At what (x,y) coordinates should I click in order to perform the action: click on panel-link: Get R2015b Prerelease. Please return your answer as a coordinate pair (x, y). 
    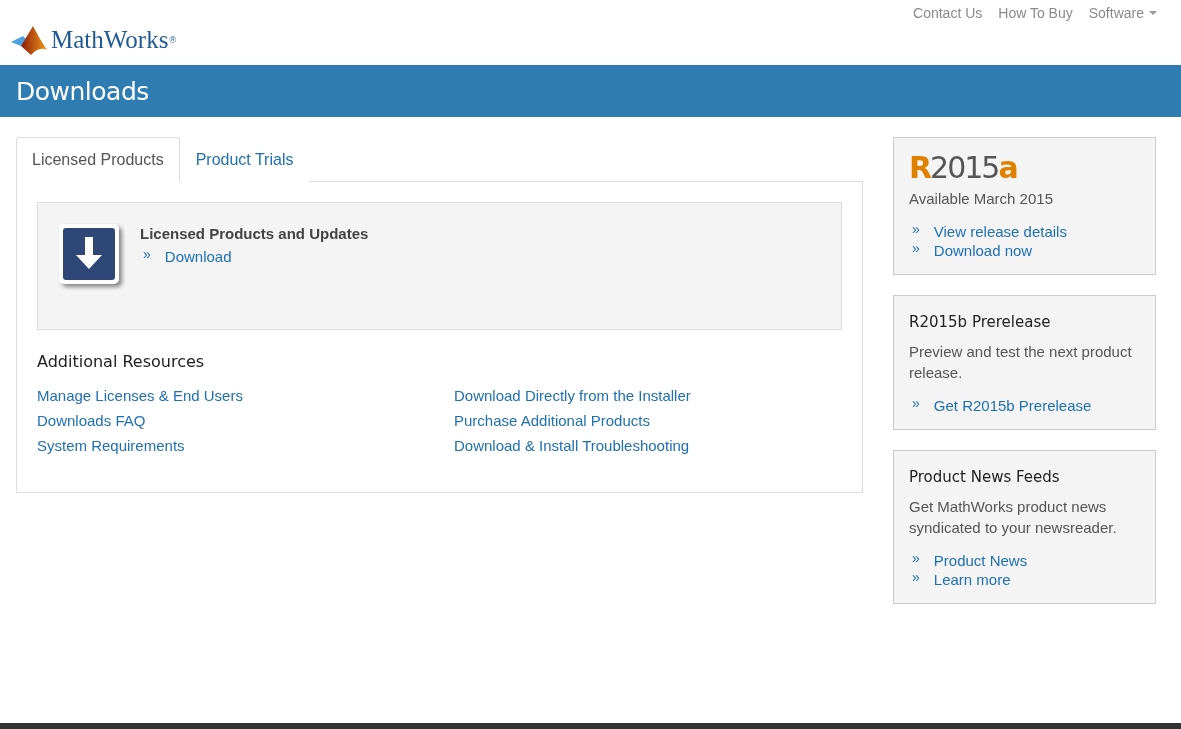
    Looking at the image, I should click on (1012, 405).